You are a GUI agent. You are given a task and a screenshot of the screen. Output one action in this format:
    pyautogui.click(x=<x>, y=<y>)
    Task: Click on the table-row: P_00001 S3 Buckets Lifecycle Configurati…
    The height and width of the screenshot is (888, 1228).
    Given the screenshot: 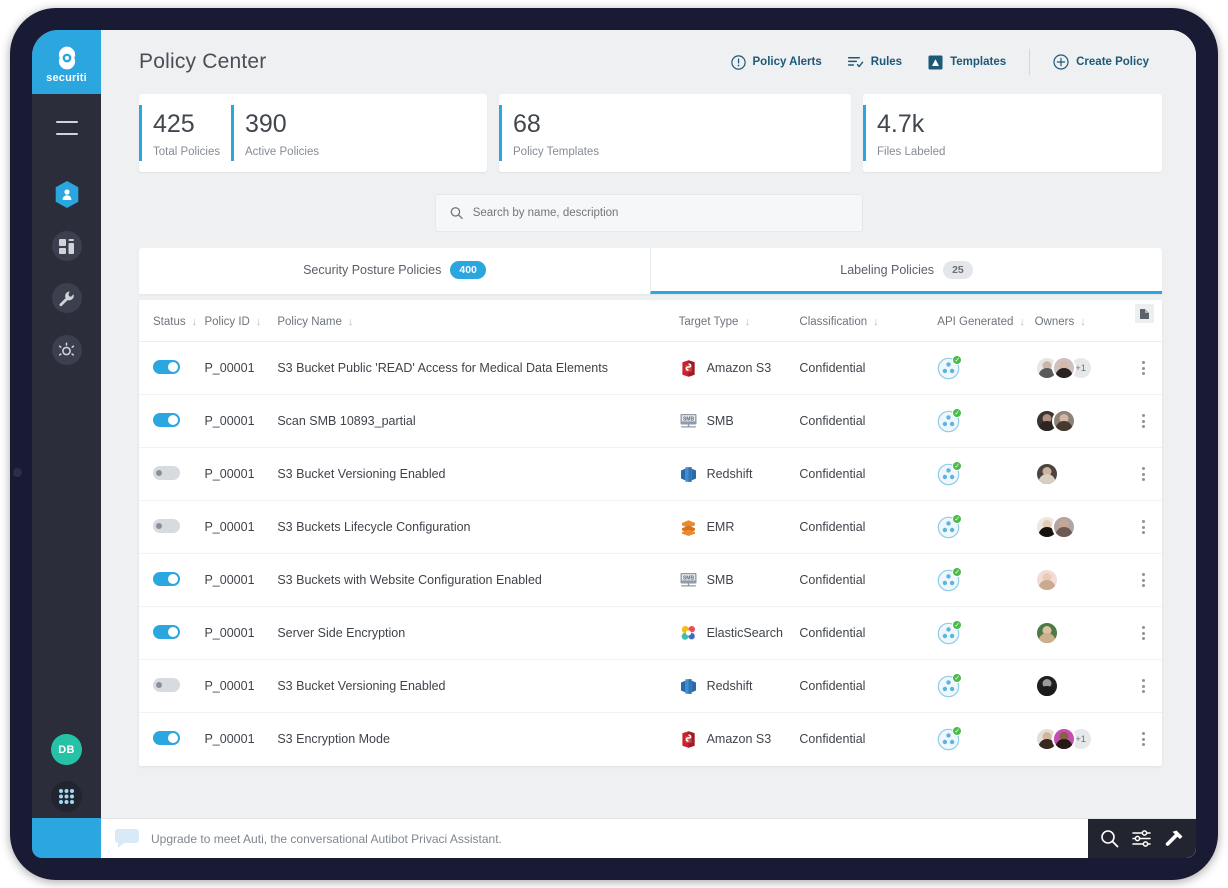 What is the action you would take?
    pyautogui.click(x=650, y=527)
    